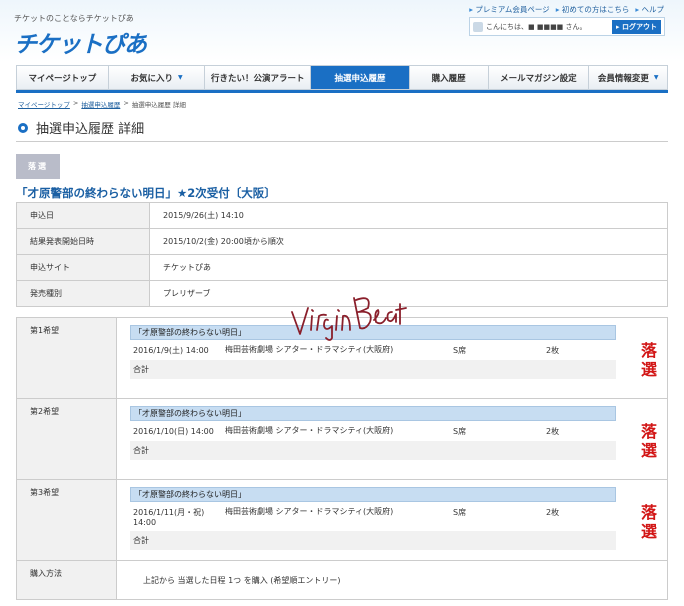  What do you see at coordinates (66, 520) in the screenshot?
I see `wish-label: 第3希望` at bounding box center [66, 520].